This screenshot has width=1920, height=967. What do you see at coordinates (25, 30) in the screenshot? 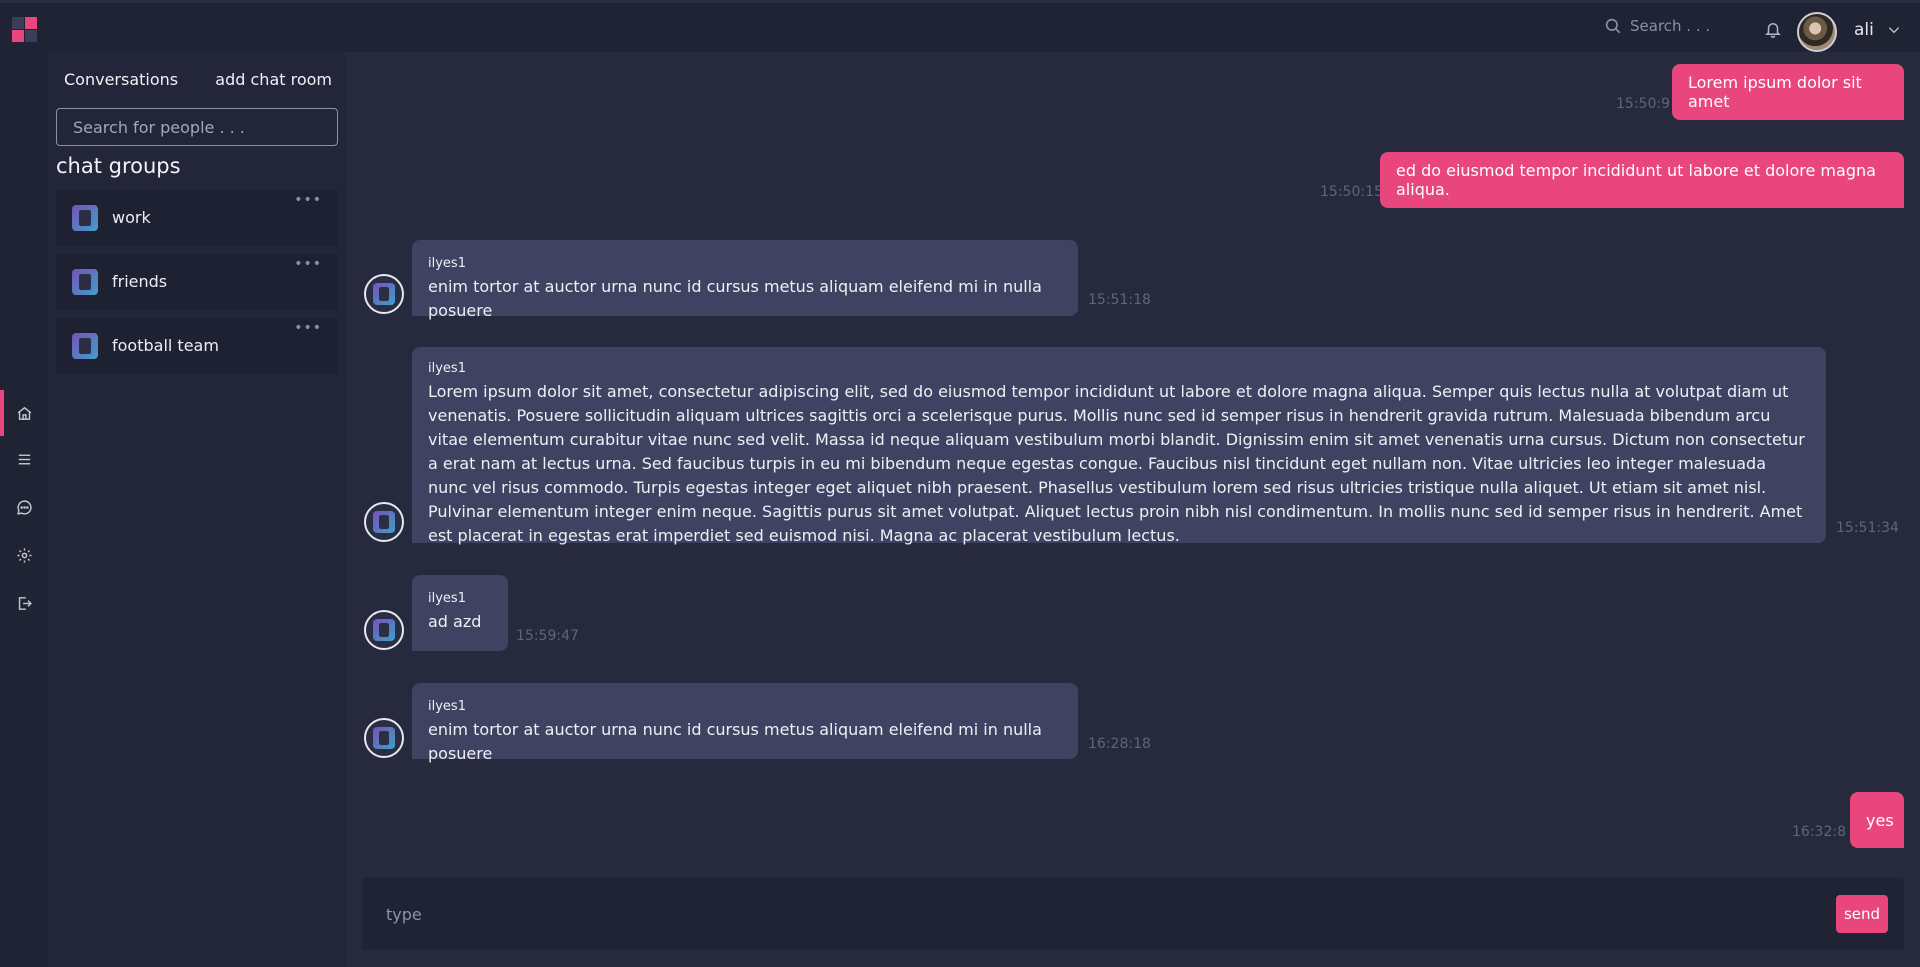
I see `app-logo` at bounding box center [25, 30].